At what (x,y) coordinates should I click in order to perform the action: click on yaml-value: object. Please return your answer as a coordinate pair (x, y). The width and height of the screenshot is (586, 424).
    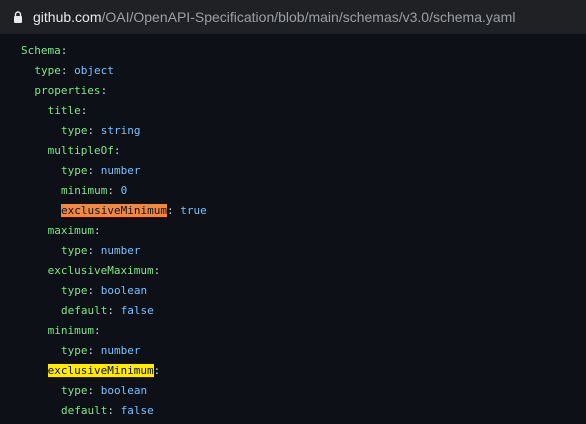
    Looking at the image, I should click on (90, 70).